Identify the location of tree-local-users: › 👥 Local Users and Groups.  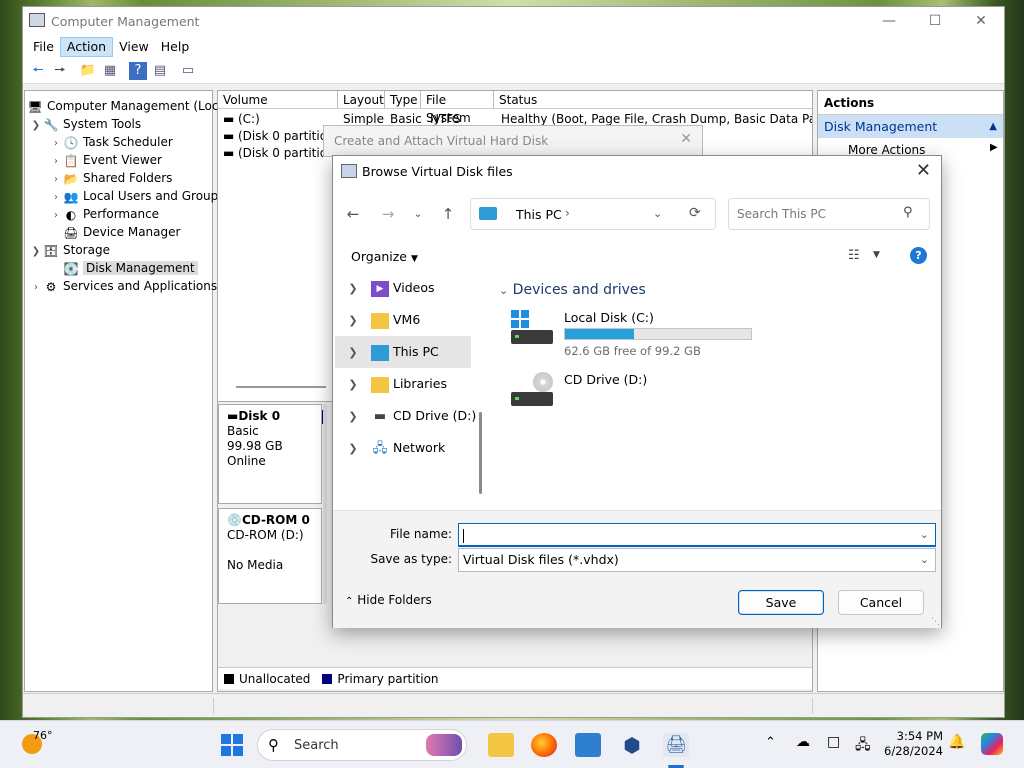
(137, 196).